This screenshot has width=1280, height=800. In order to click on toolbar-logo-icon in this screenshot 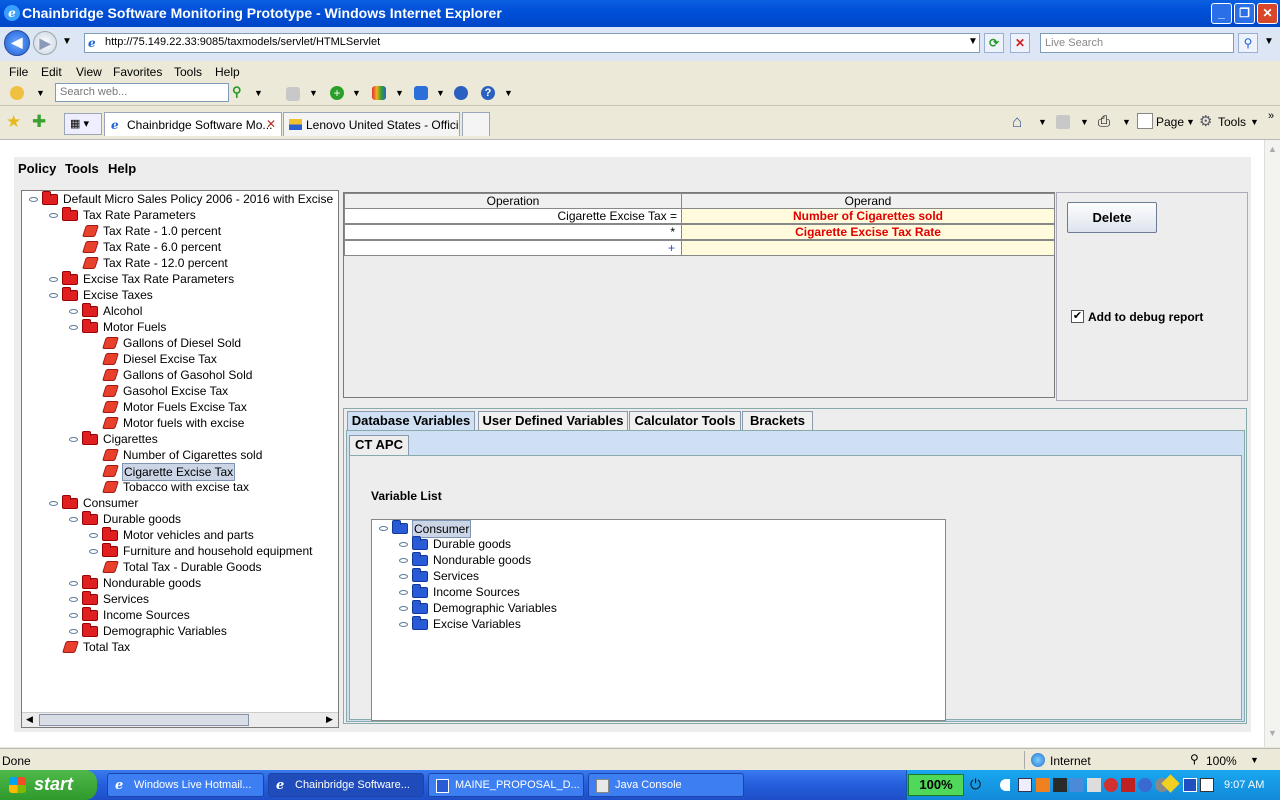, I will do `click(17, 93)`.